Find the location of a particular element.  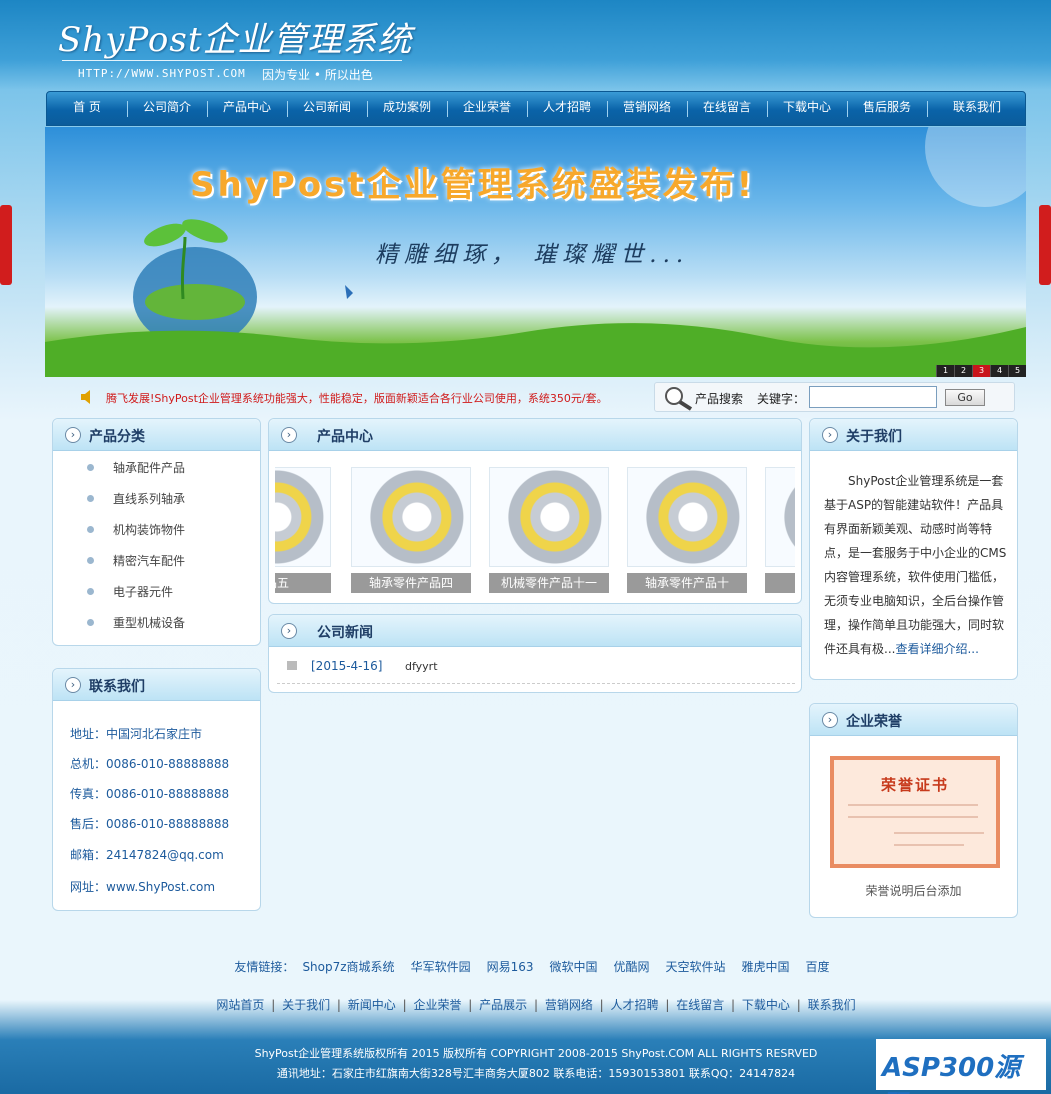

nav-item-12: 联系我们 is located at coordinates (977, 108).